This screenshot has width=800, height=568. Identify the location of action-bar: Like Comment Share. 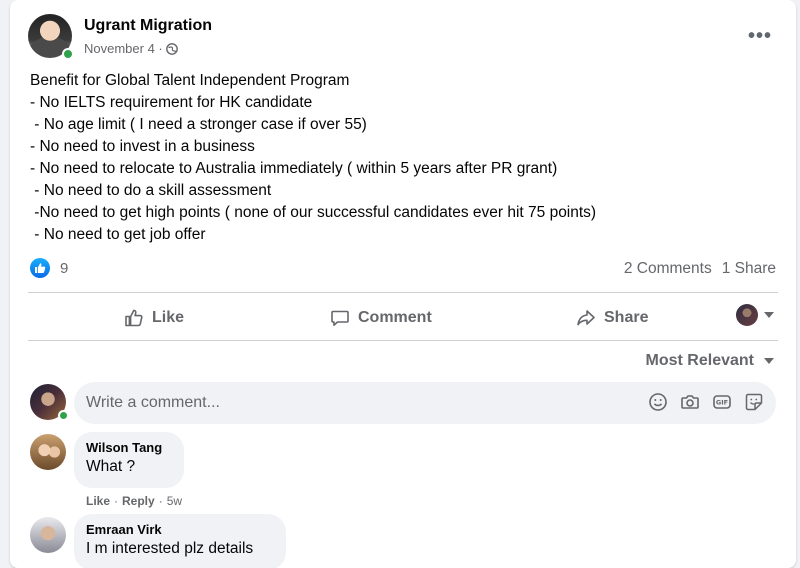
(403, 318).